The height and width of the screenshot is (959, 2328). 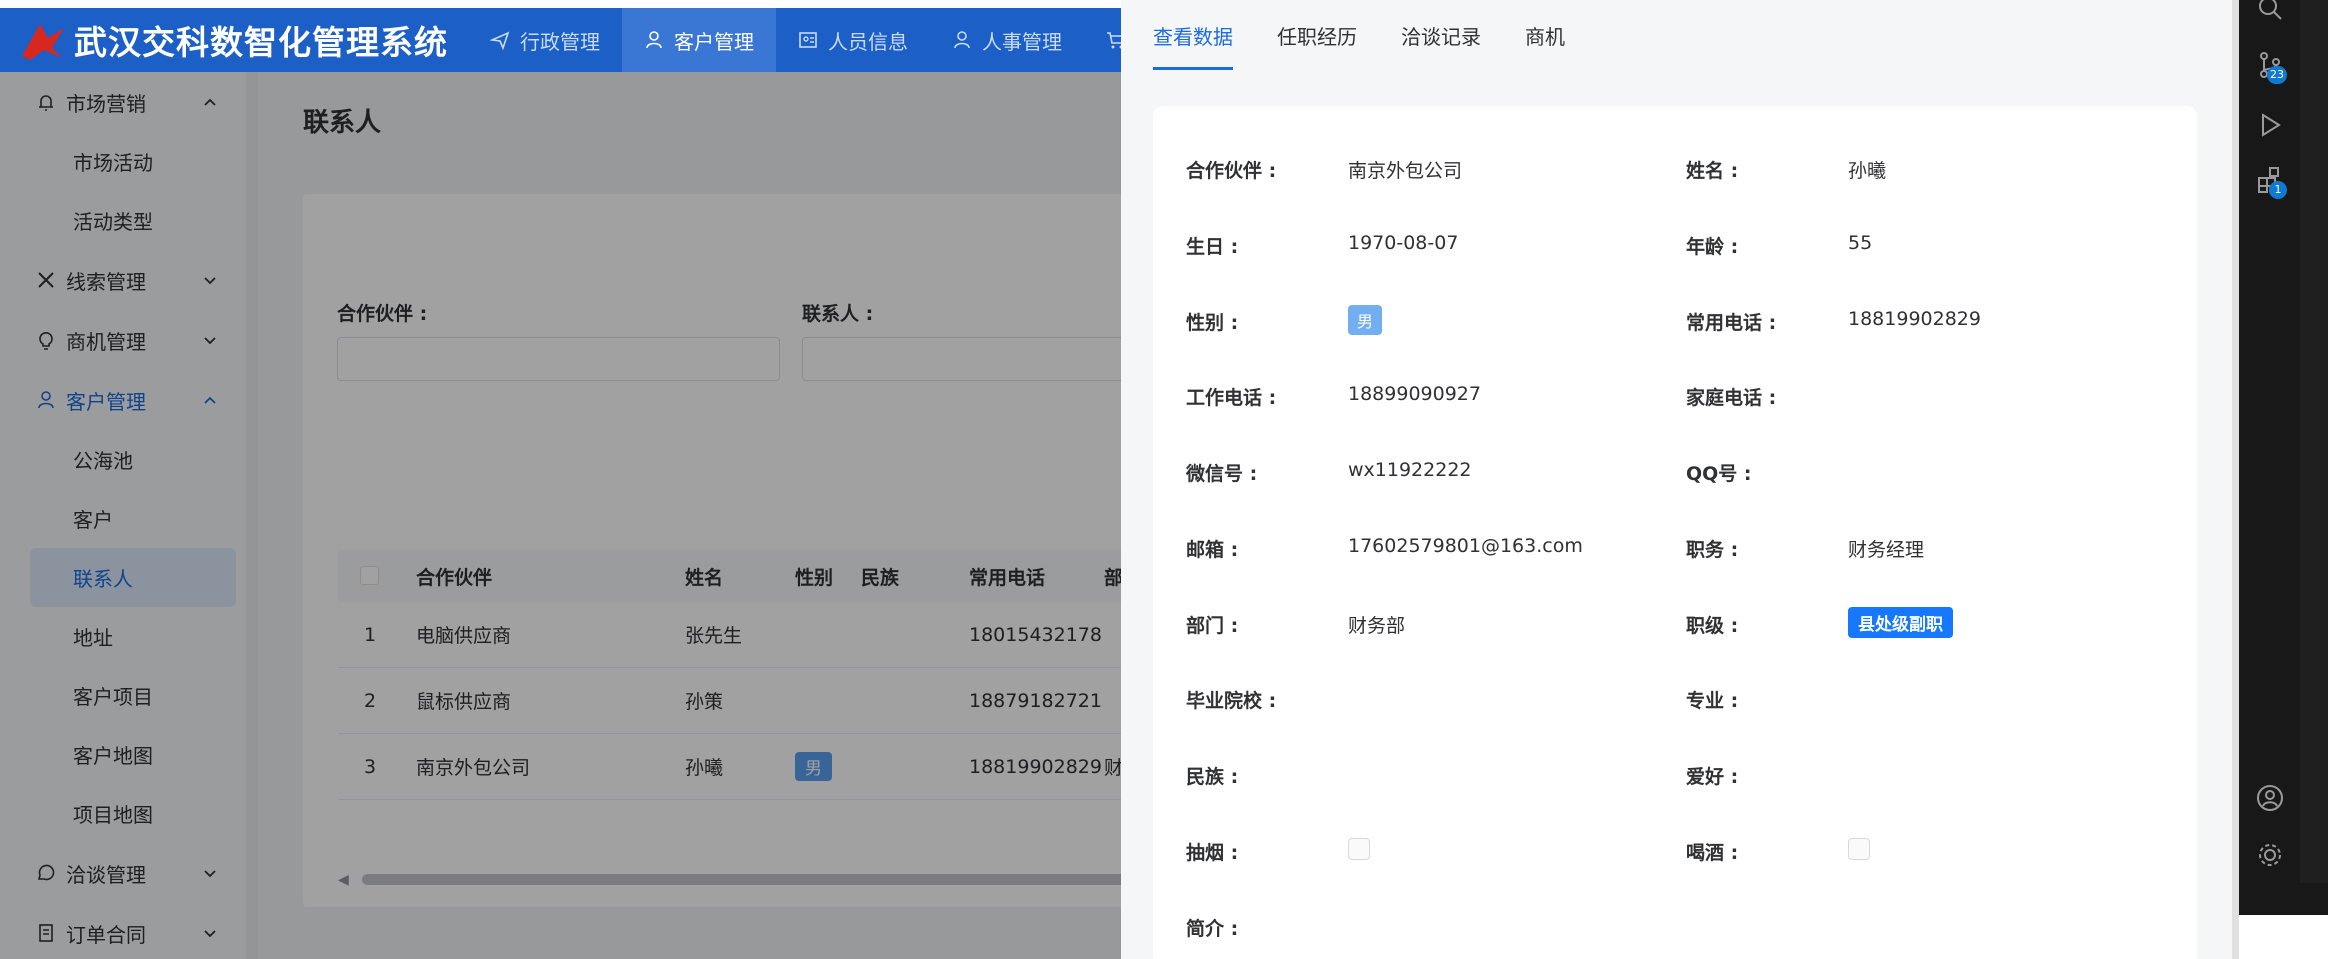 What do you see at coordinates (808, 40) in the screenshot?
I see `idcard-icon` at bounding box center [808, 40].